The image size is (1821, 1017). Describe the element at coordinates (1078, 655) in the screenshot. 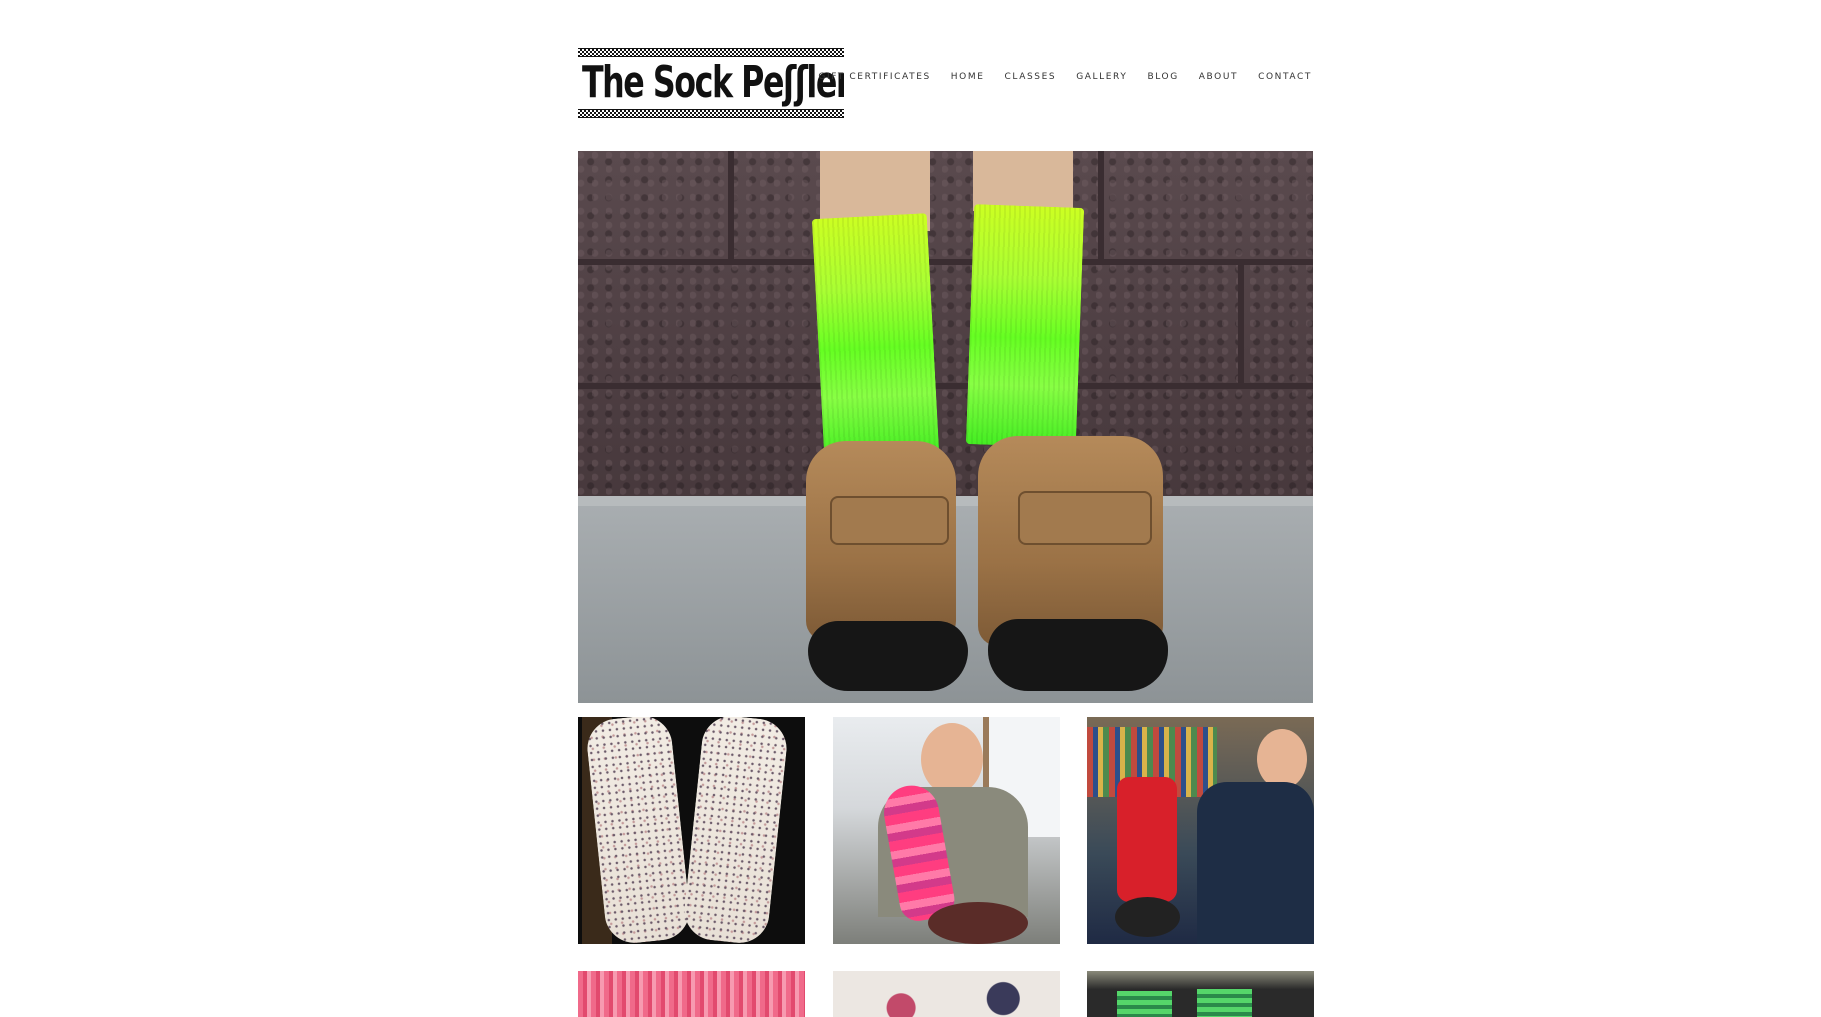

I see `hero-boot-sole-right` at that location.